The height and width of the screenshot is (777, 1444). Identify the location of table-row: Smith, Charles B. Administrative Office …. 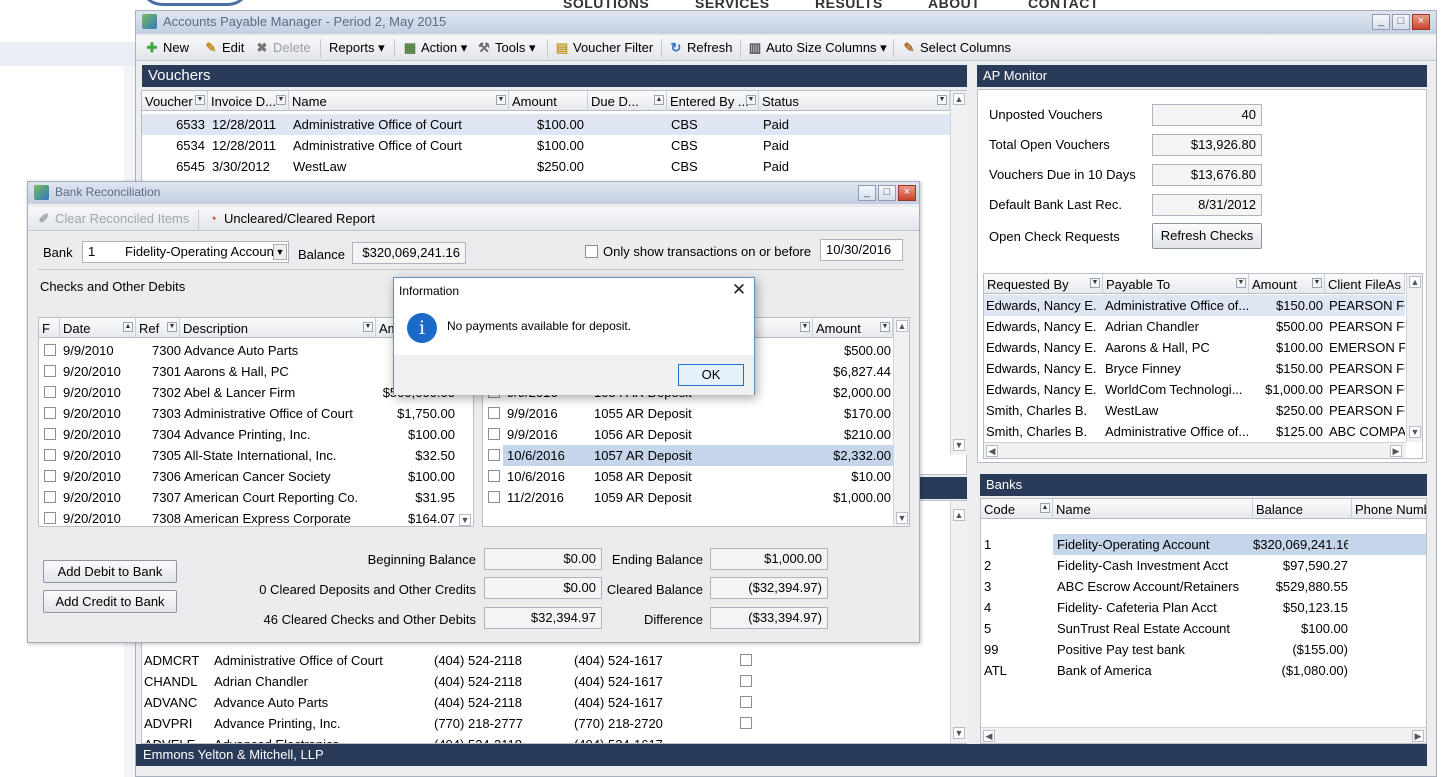
(1194, 431).